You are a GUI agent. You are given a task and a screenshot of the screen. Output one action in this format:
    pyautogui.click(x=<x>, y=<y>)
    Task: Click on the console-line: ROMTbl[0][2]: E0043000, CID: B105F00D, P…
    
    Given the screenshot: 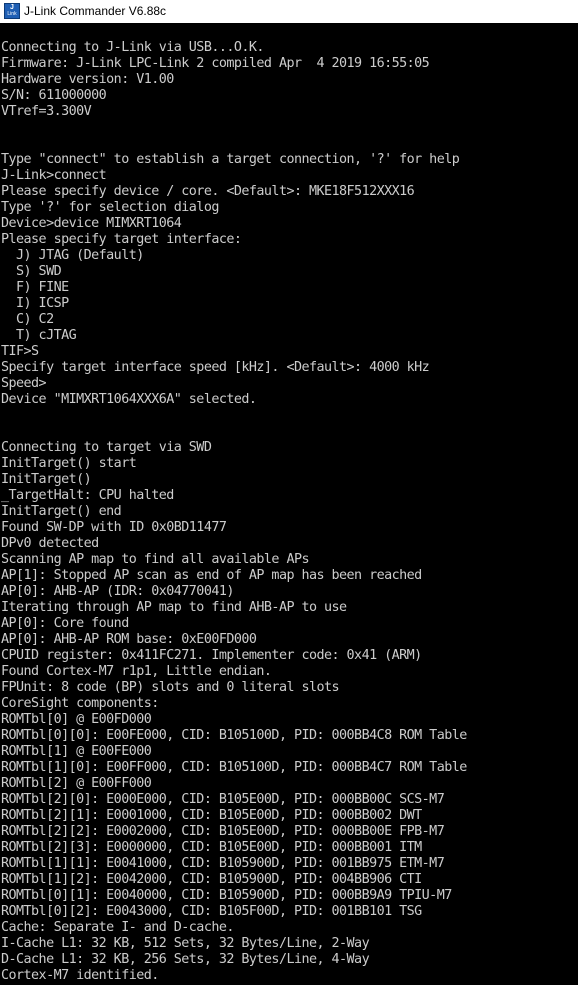 What is the action you would take?
    pyautogui.click(x=211, y=911)
    